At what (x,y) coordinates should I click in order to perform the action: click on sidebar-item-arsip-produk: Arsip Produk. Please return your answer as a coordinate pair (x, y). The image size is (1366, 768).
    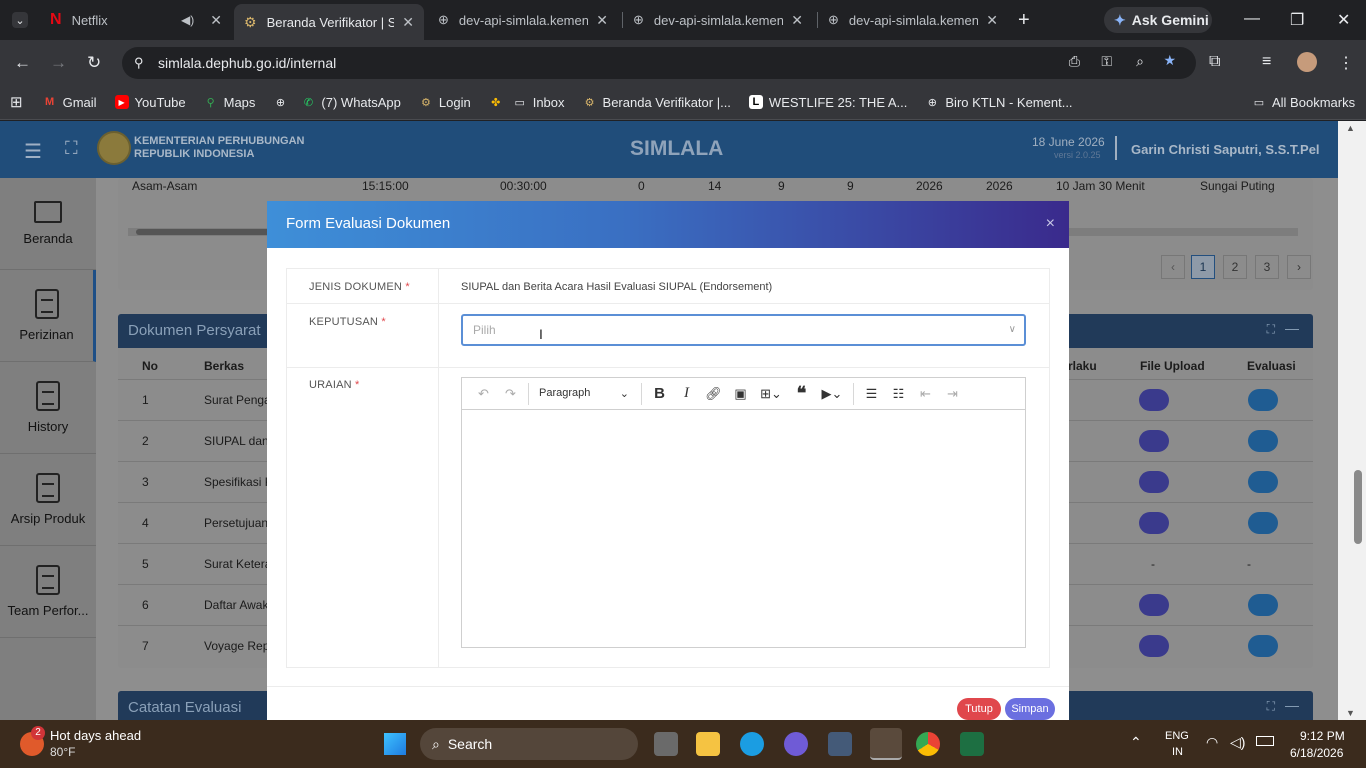
    Looking at the image, I should click on (48, 500).